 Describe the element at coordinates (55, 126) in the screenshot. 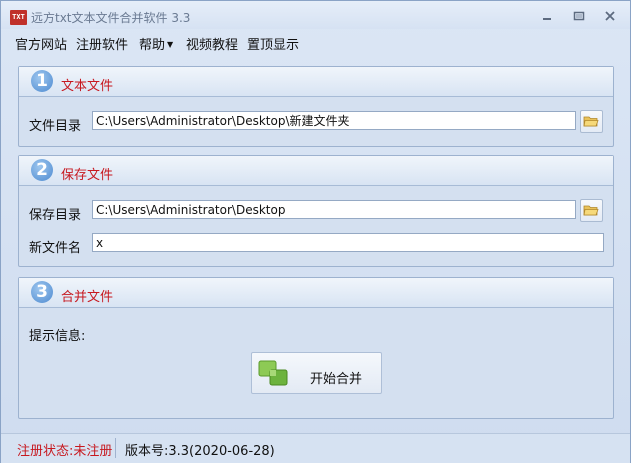

I see `source-dir-label: 文件目录` at that location.